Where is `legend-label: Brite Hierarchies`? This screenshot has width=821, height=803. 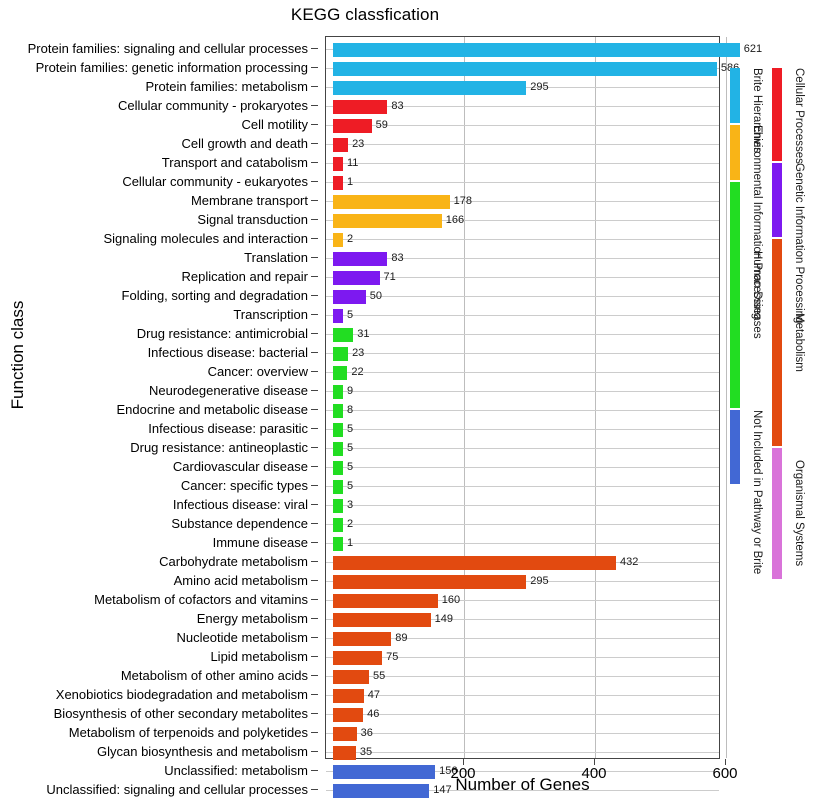 legend-label: Brite Hierarchies is located at coordinates (757, 110).